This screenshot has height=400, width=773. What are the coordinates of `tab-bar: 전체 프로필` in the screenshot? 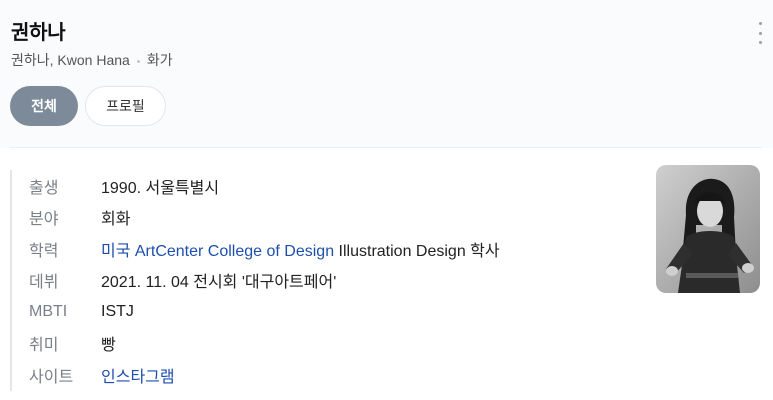 It's located at (88, 106).